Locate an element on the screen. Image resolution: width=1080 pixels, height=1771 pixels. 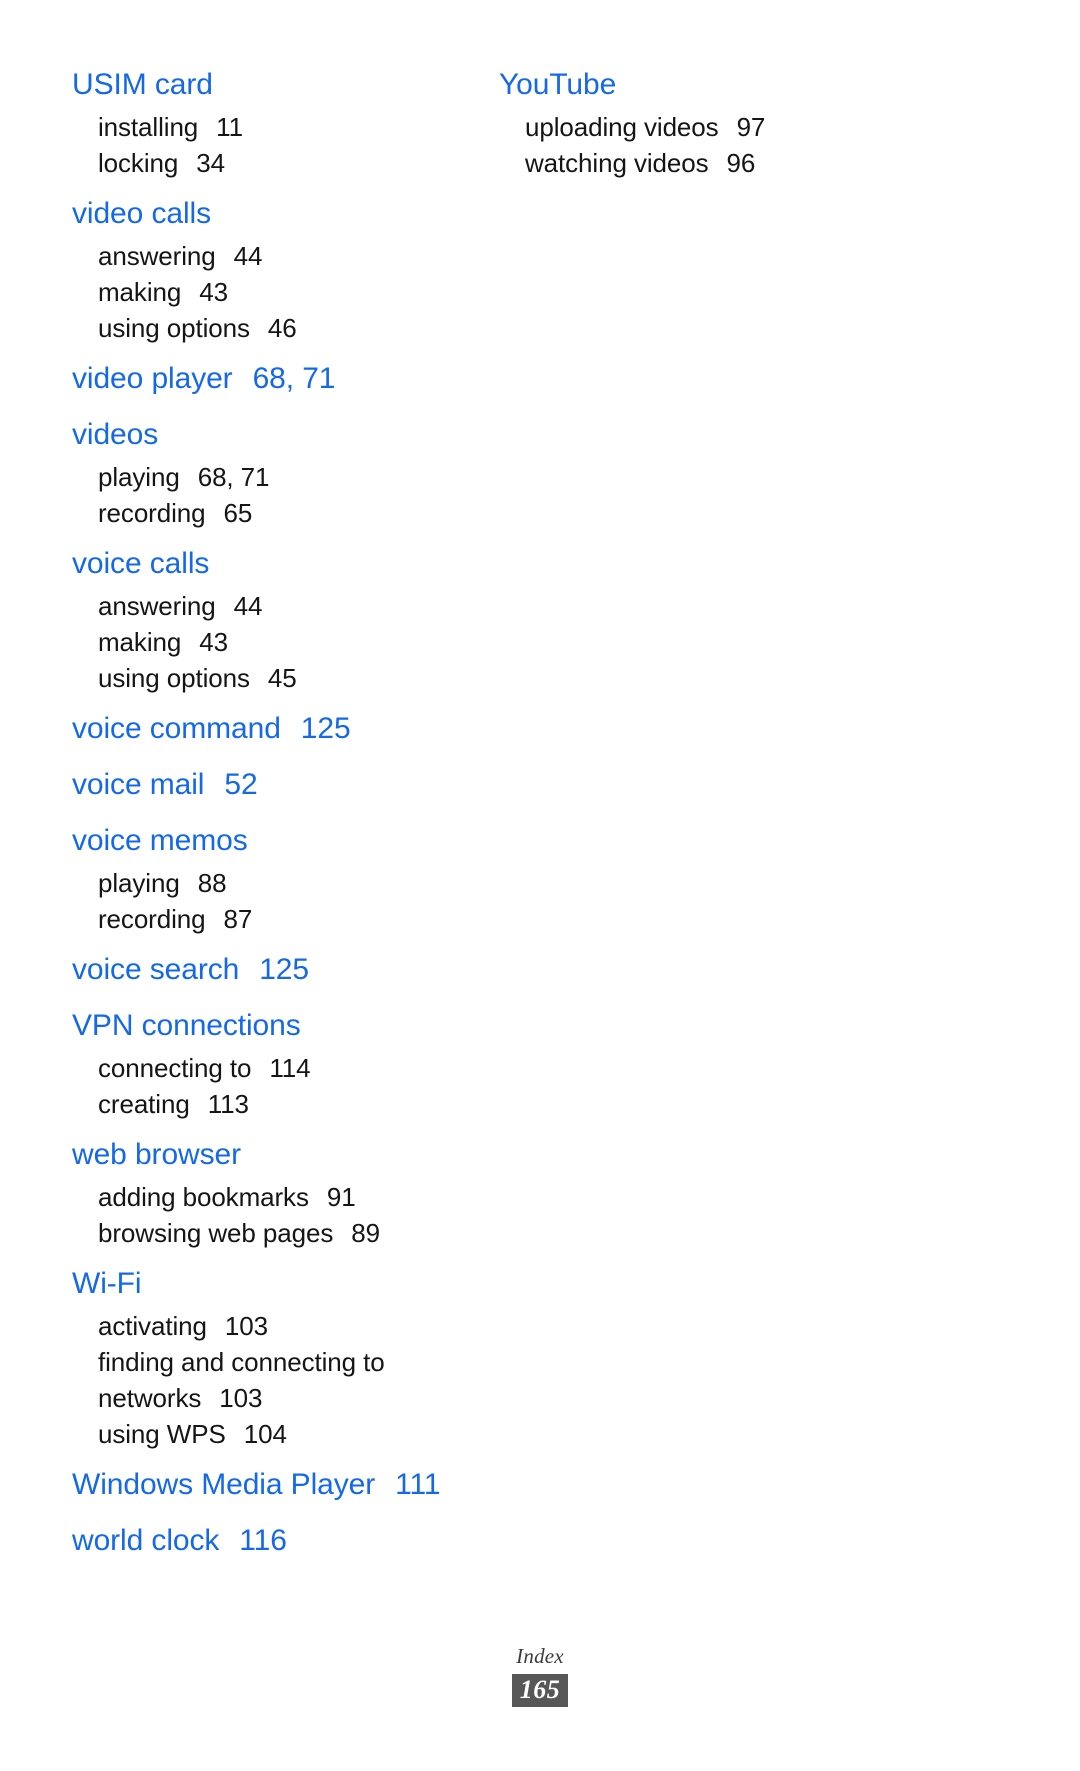
index-subentry-pages: 87 is located at coordinates (238, 919).